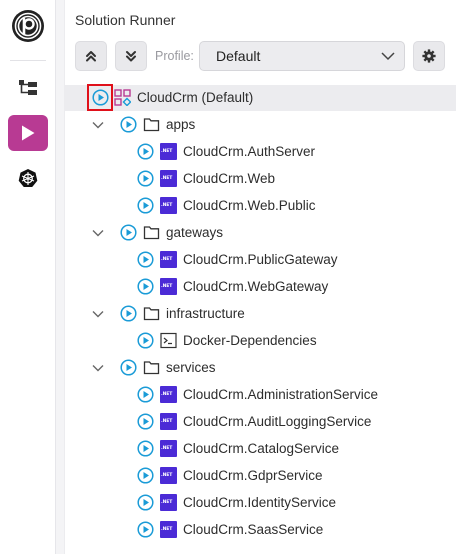  I want to click on solution-icon, so click(122, 97).